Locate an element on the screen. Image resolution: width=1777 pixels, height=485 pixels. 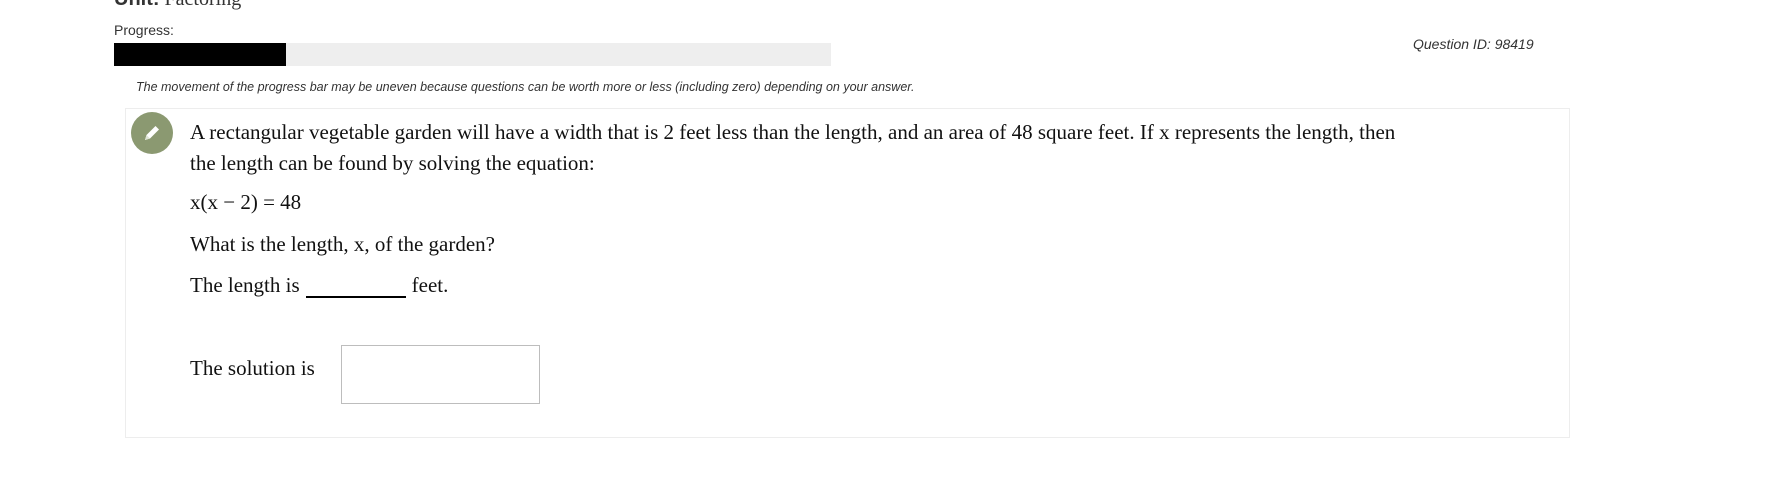
solution-input is located at coordinates (440, 374).